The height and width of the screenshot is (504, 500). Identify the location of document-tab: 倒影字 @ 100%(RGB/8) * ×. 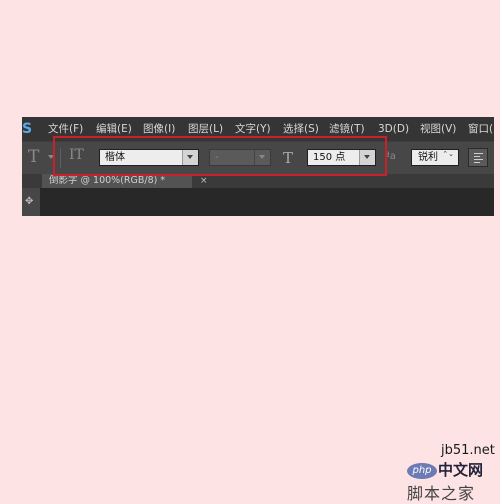
(125, 181).